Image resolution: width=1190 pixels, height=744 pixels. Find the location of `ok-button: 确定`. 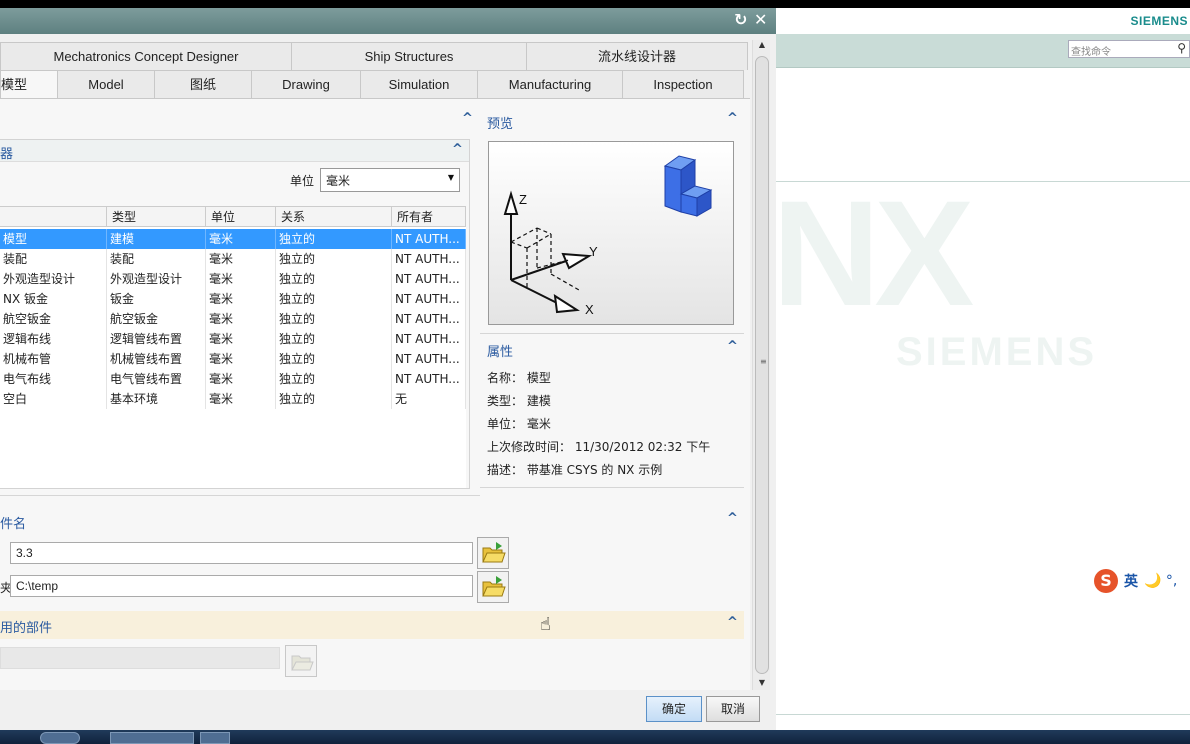

ok-button: 确定 is located at coordinates (674, 709).